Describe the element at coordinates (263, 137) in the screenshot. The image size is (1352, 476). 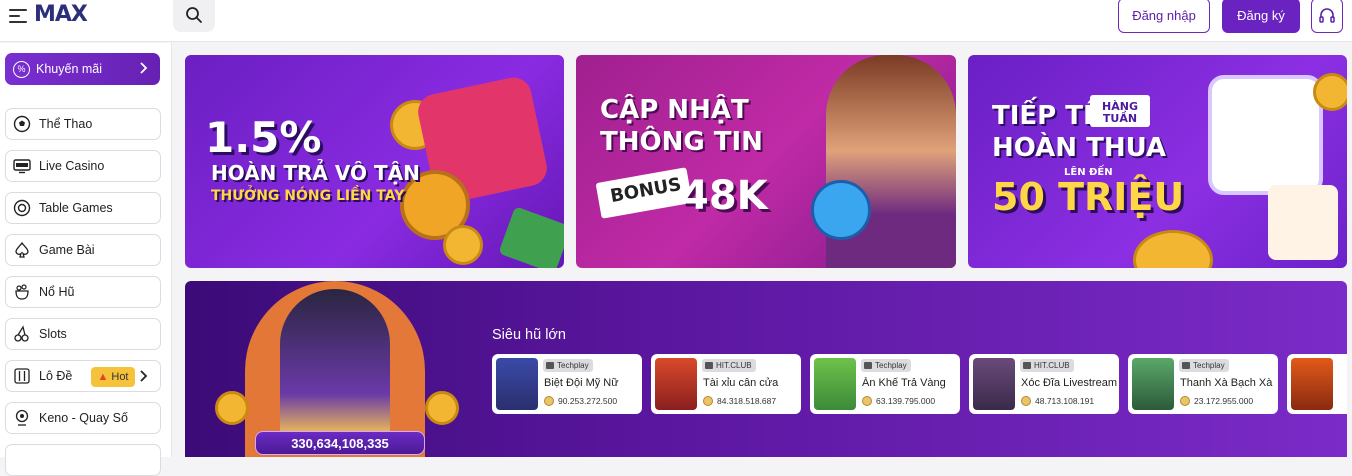
I see `banner-headline: 1.5%` at that location.